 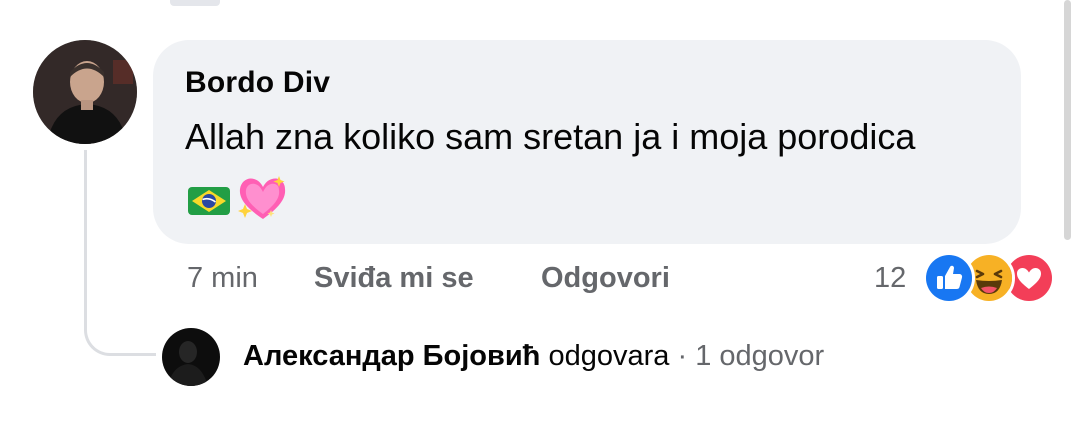 What do you see at coordinates (989, 278) in the screenshot?
I see `reaction-summary` at bounding box center [989, 278].